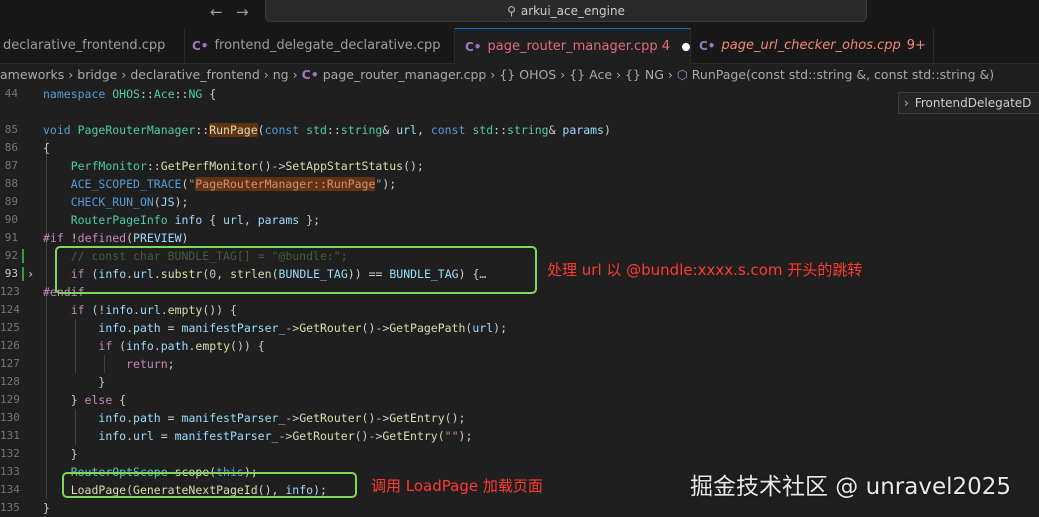 This screenshot has height=517, width=1039. I want to click on tab-label: page_router_manager.cpp 4, so click(579, 46).